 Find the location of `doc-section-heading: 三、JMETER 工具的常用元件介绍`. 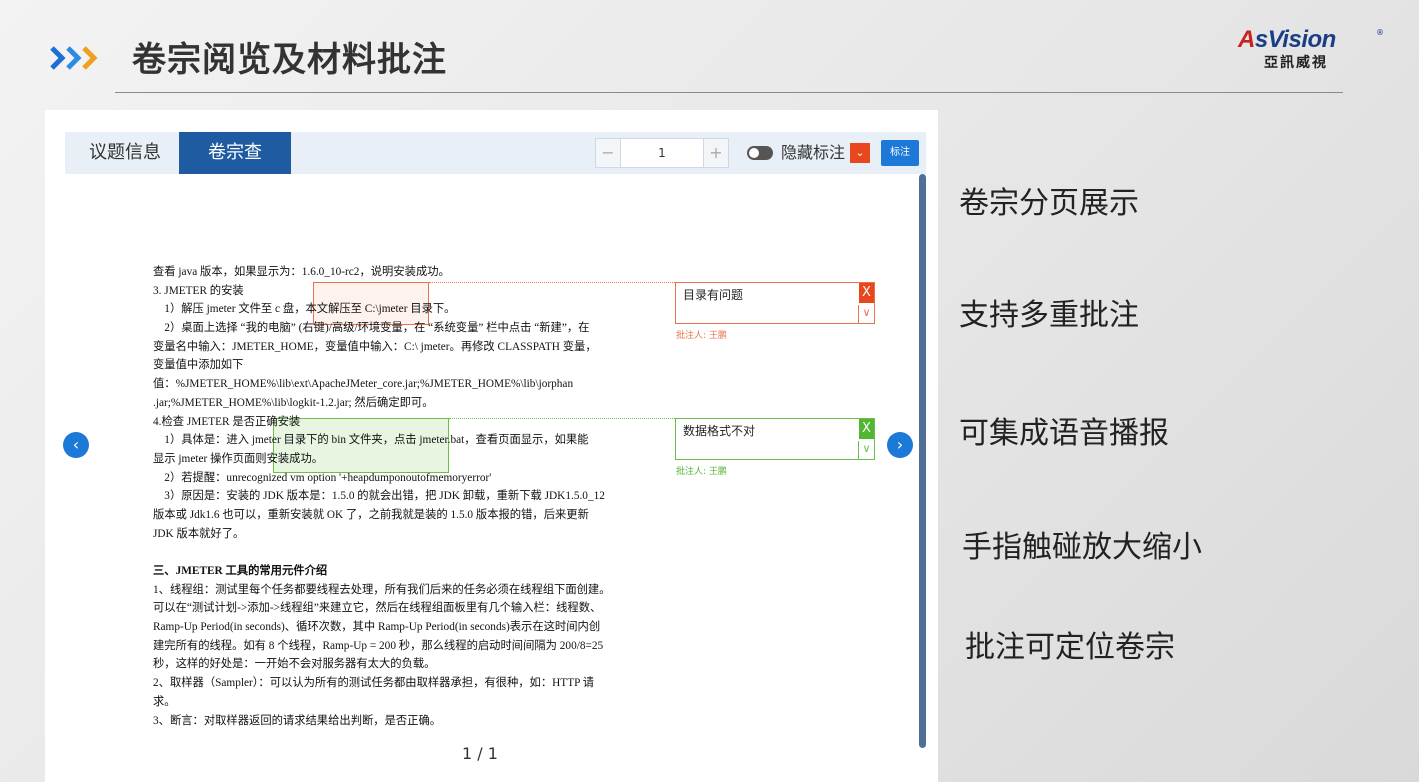

doc-section-heading: 三、JMETER 工具的常用元件介绍 is located at coordinates (240, 571).